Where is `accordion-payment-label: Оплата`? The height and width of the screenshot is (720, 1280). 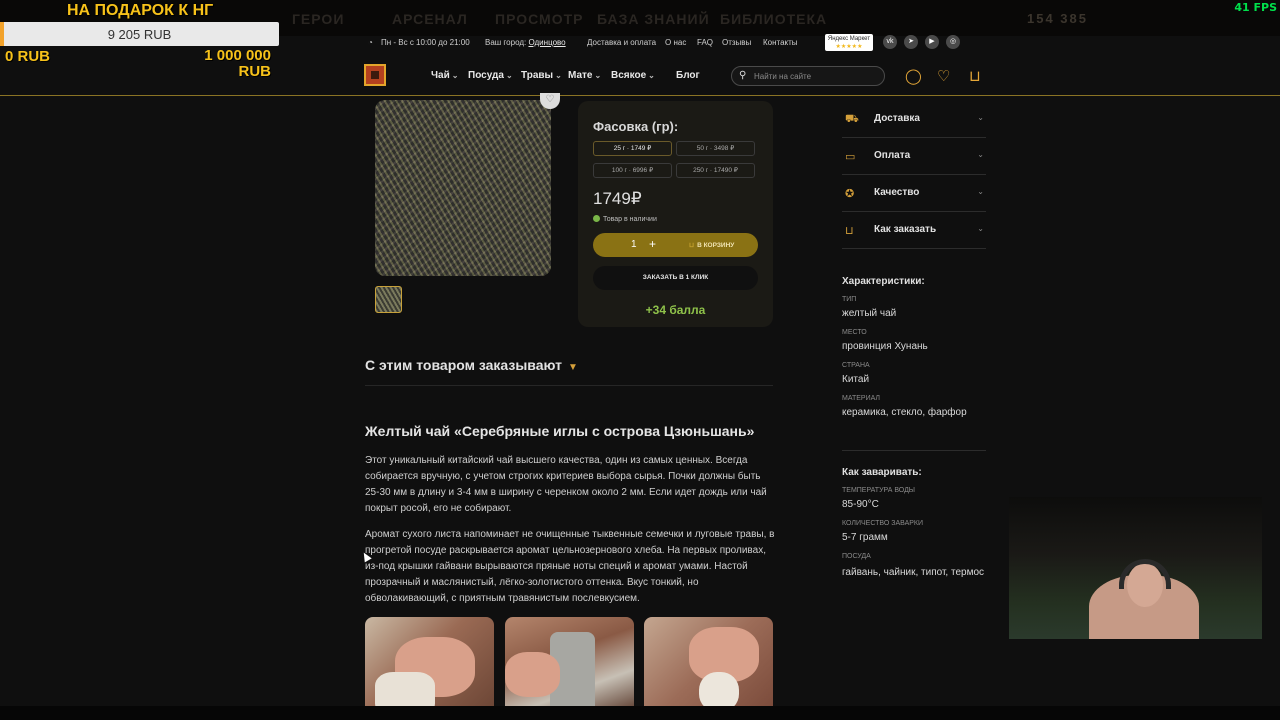 accordion-payment-label: Оплата is located at coordinates (892, 155).